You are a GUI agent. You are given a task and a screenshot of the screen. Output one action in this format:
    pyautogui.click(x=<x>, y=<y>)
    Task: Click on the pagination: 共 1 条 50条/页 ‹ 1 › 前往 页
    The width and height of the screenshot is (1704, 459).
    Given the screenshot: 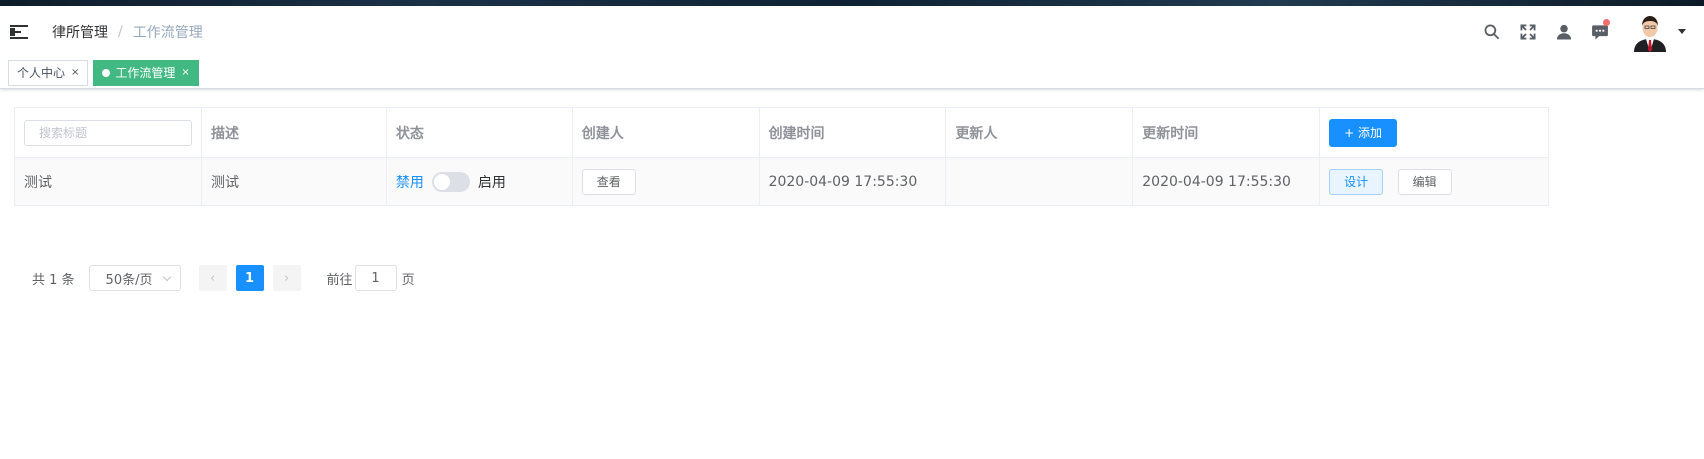 What is the action you would take?
    pyautogui.click(x=858, y=278)
    